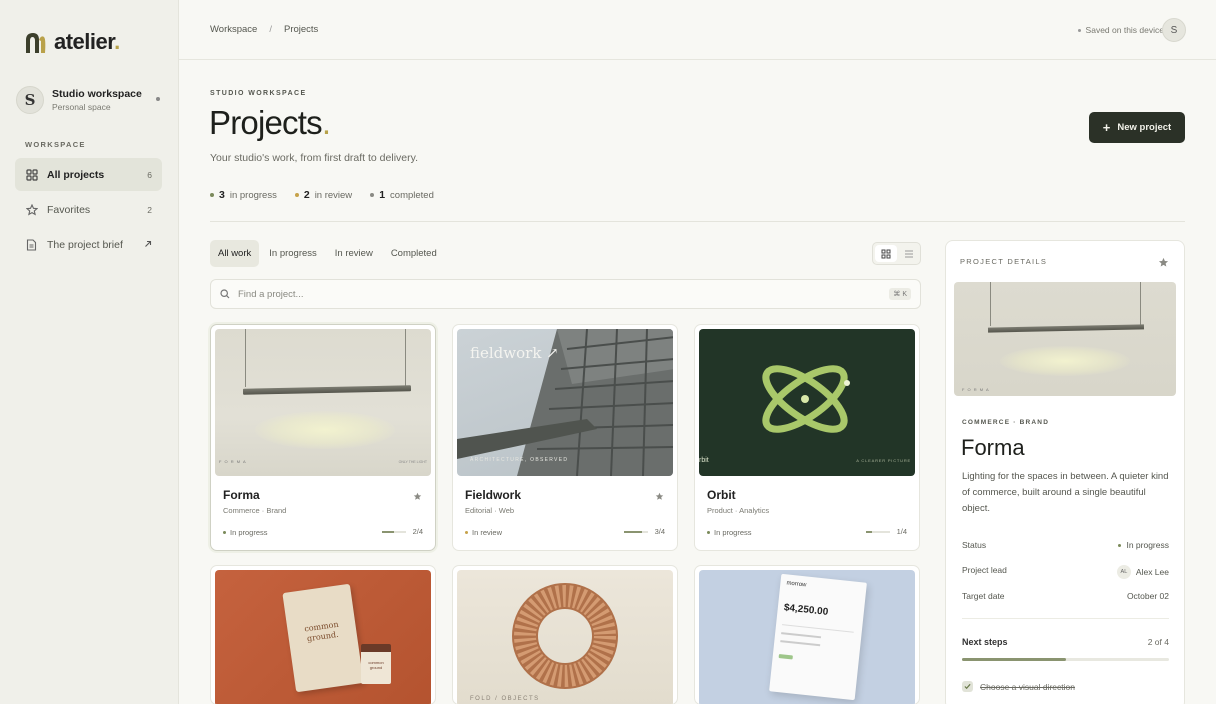 This screenshot has width=1216, height=704. What do you see at coordinates (55, 144) in the screenshot?
I see `sidebar-section-label: WORKSPACE` at bounding box center [55, 144].